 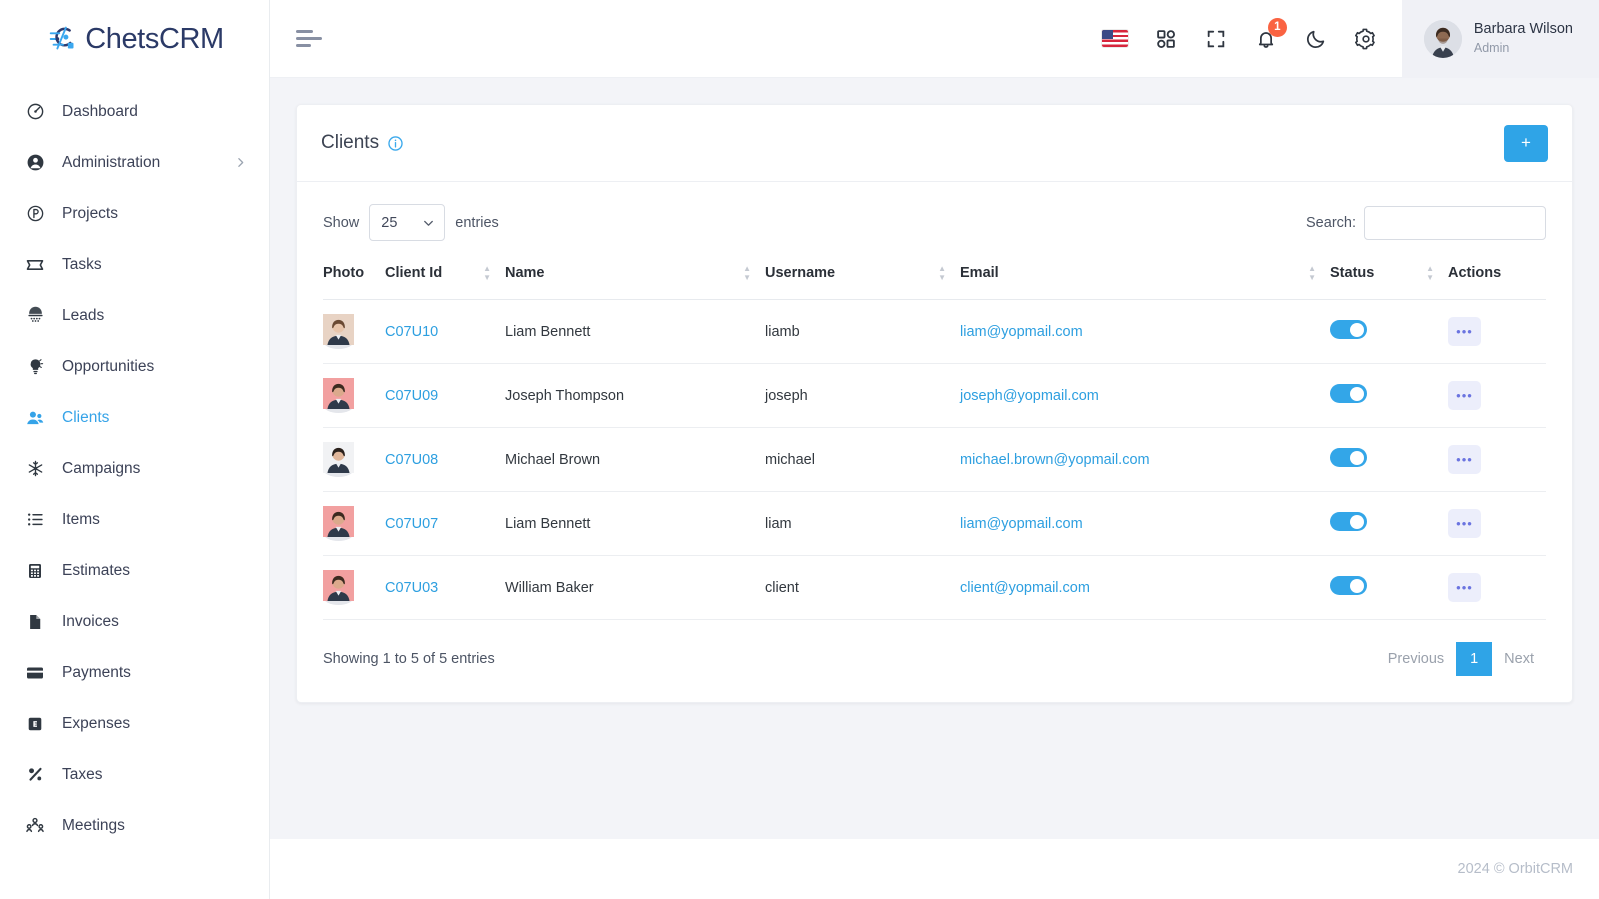 I want to click on pagination-next: Next, so click(x=1519, y=659).